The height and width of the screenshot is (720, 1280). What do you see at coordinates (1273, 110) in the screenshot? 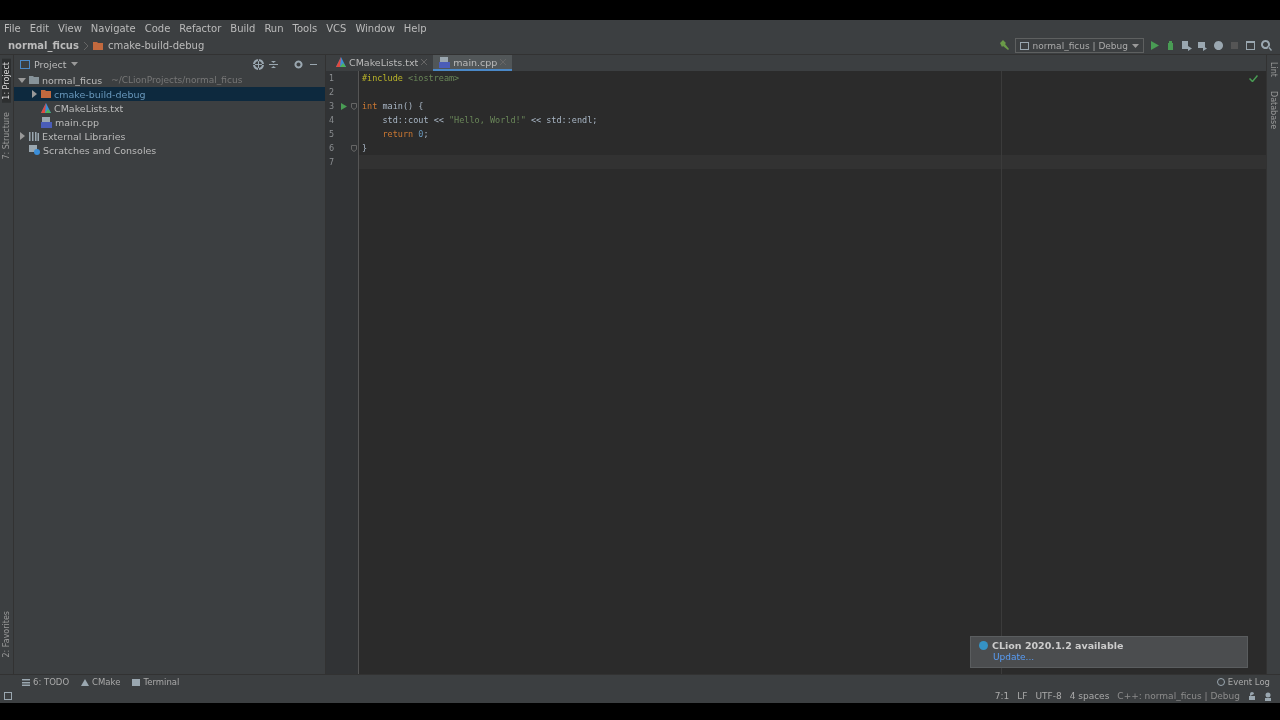
I see `tool-window-tab: Database` at bounding box center [1273, 110].